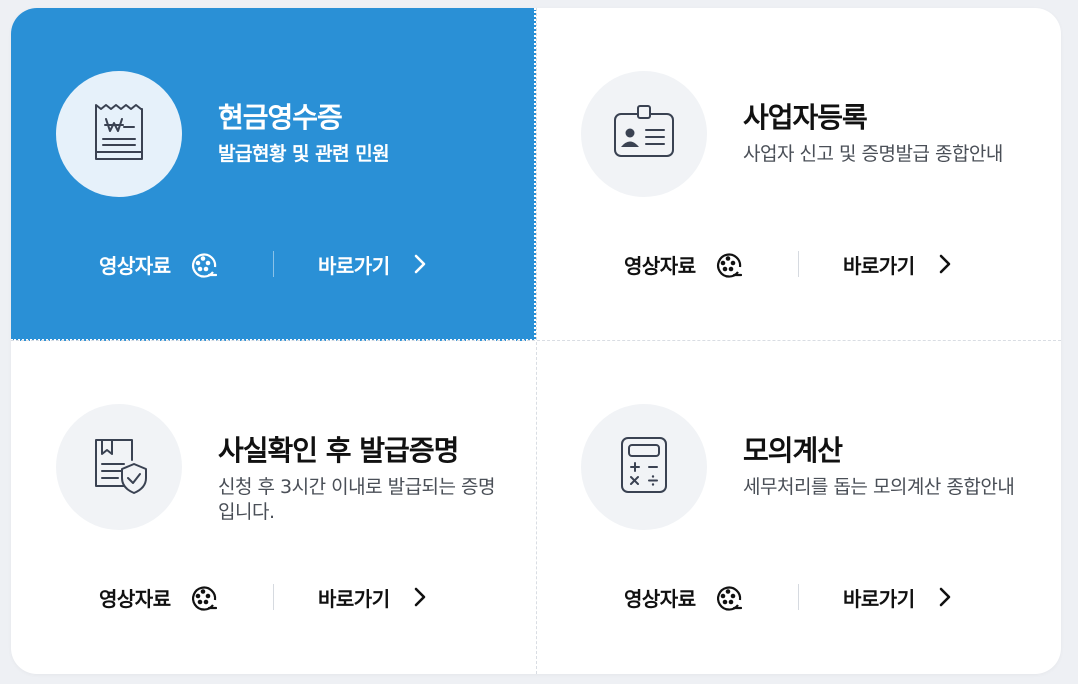  I want to click on card-description: 신청 후 3시간 이내로 발급되는 증명입니다., so click(357, 499).